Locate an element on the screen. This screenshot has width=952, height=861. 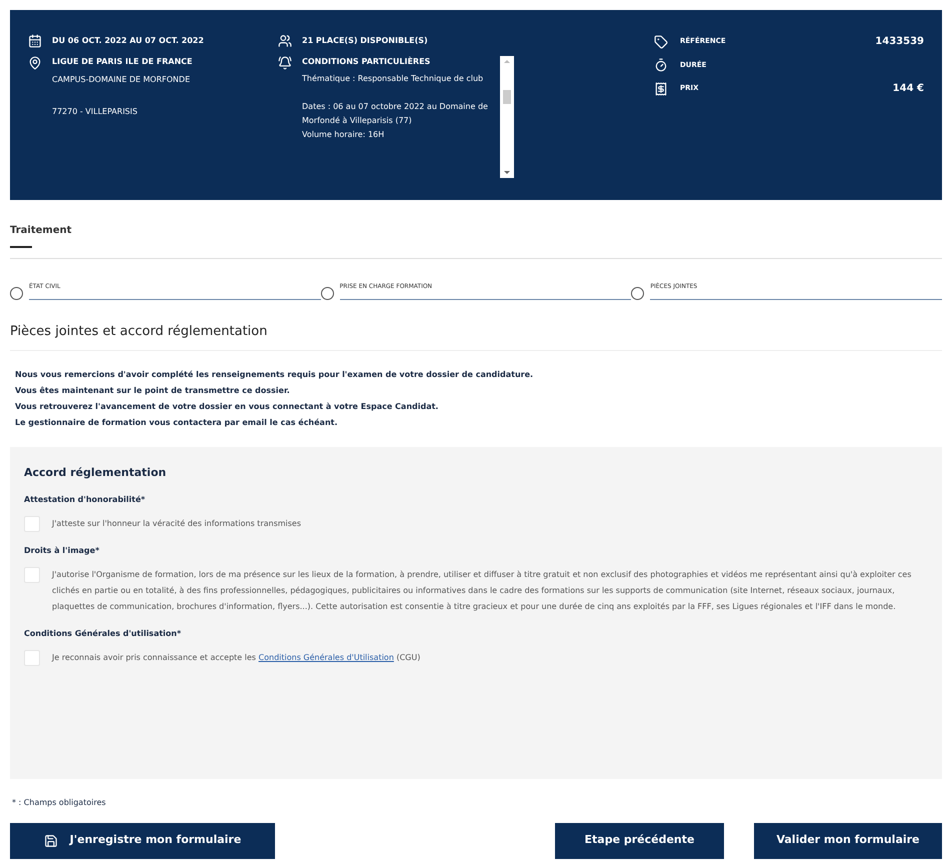
field-label: Droits à l'image* is located at coordinates (62, 551).